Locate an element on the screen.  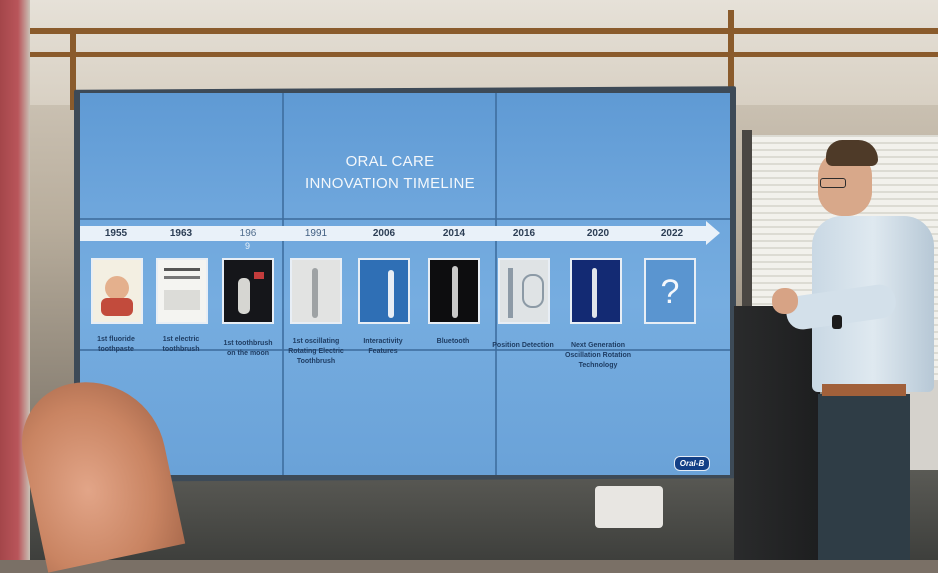
slide-title: ORAL CARE INNOVATION TIMELINE is located at coordinates (390, 173).